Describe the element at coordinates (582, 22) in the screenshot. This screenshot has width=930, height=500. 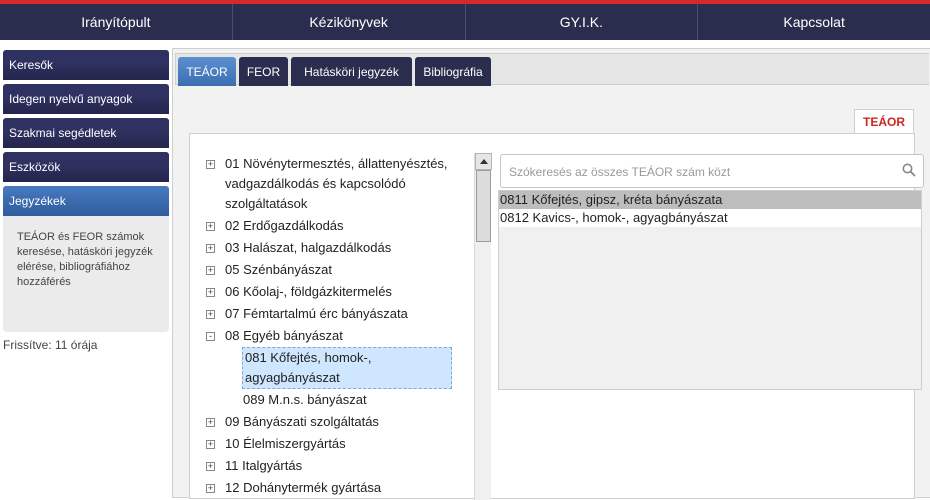
I see `nav-faq: GY.I.K.` at that location.